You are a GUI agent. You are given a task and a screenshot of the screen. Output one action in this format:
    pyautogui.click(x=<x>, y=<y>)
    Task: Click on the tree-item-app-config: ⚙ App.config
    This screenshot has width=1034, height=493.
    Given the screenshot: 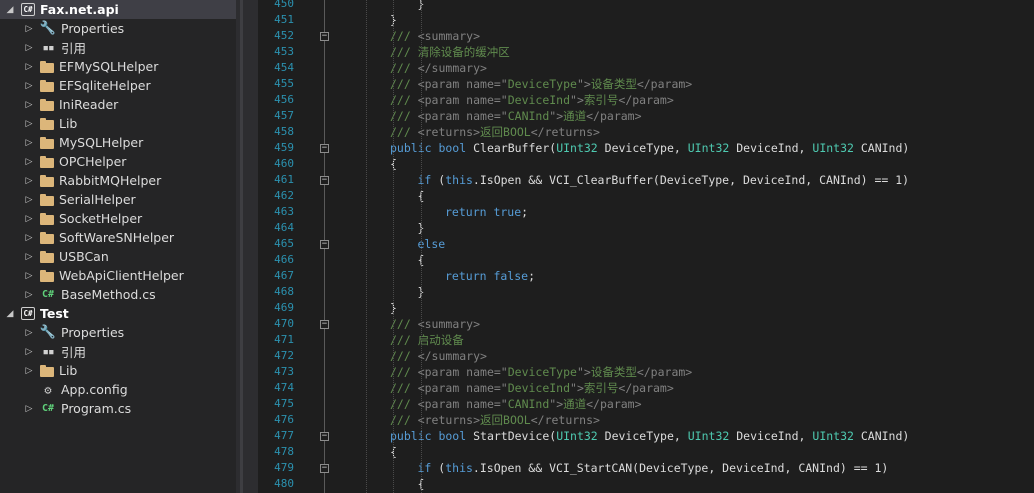 What is the action you would take?
    pyautogui.click(x=118, y=389)
    